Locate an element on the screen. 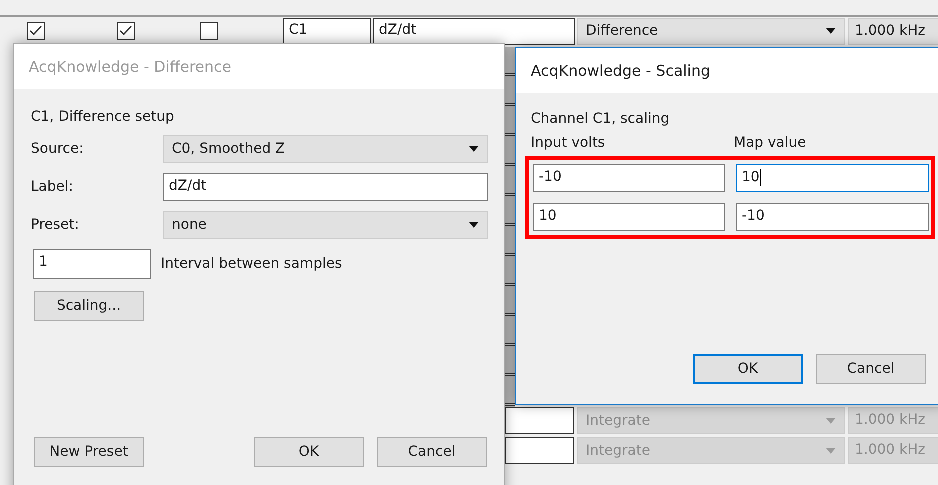 The height and width of the screenshot is (485, 938). window-title: AcqKnowledge - Difference is located at coordinates (130, 67).